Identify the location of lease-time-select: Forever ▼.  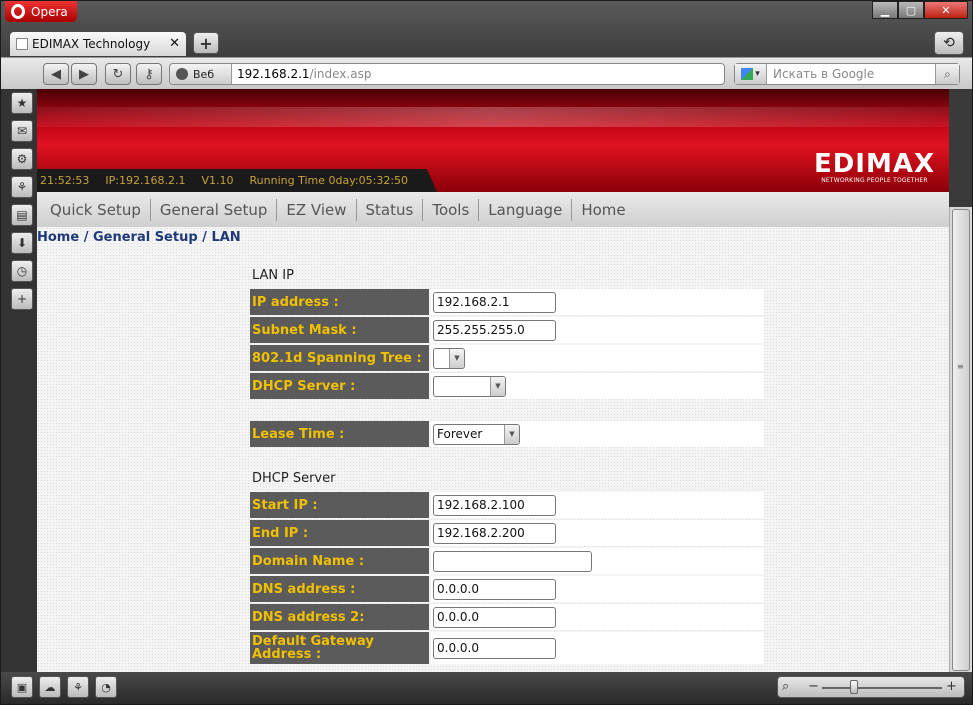
(476, 434).